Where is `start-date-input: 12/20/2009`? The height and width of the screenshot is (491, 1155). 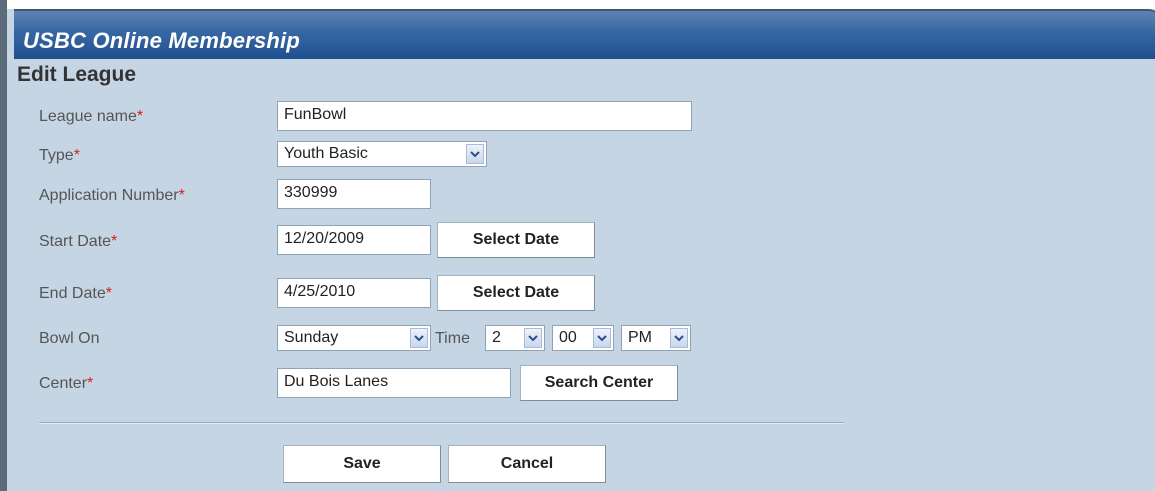
start-date-input: 12/20/2009 is located at coordinates (354, 240).